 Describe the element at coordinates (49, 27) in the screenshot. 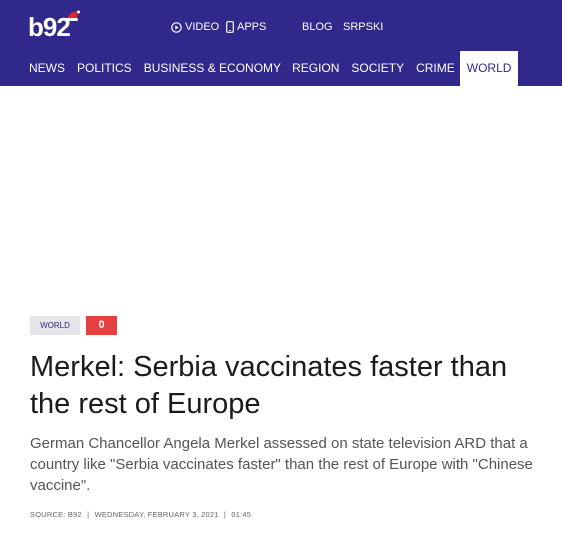

I see `logo-text: b92` at that location.